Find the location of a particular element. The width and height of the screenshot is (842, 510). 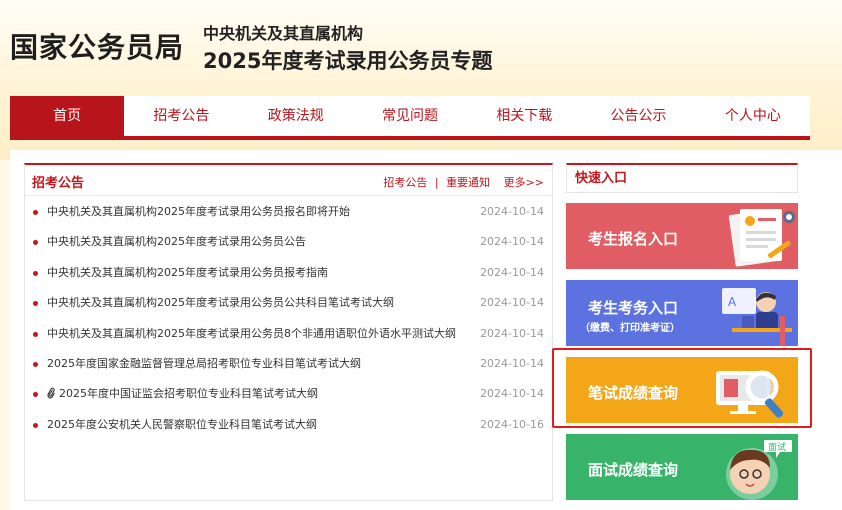

list-item: 2025年度公安机关人民警察职位专业科目笔试考试大纲 2024-10-16 is located at coordinates (288, 425).